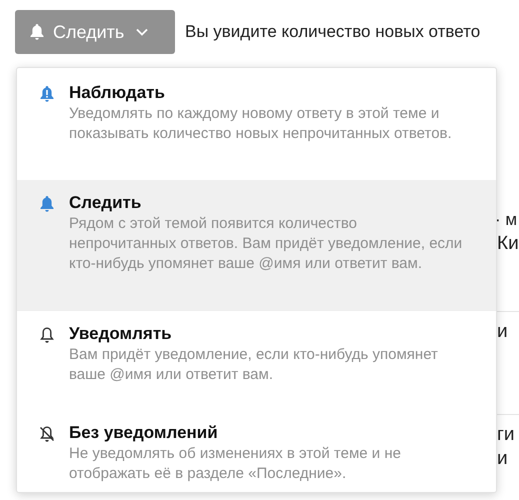  I want to click on option-description: Не уведомлять об изменениях в этой теме и не отображать её в разделе «Последние»., so click(235, 464).